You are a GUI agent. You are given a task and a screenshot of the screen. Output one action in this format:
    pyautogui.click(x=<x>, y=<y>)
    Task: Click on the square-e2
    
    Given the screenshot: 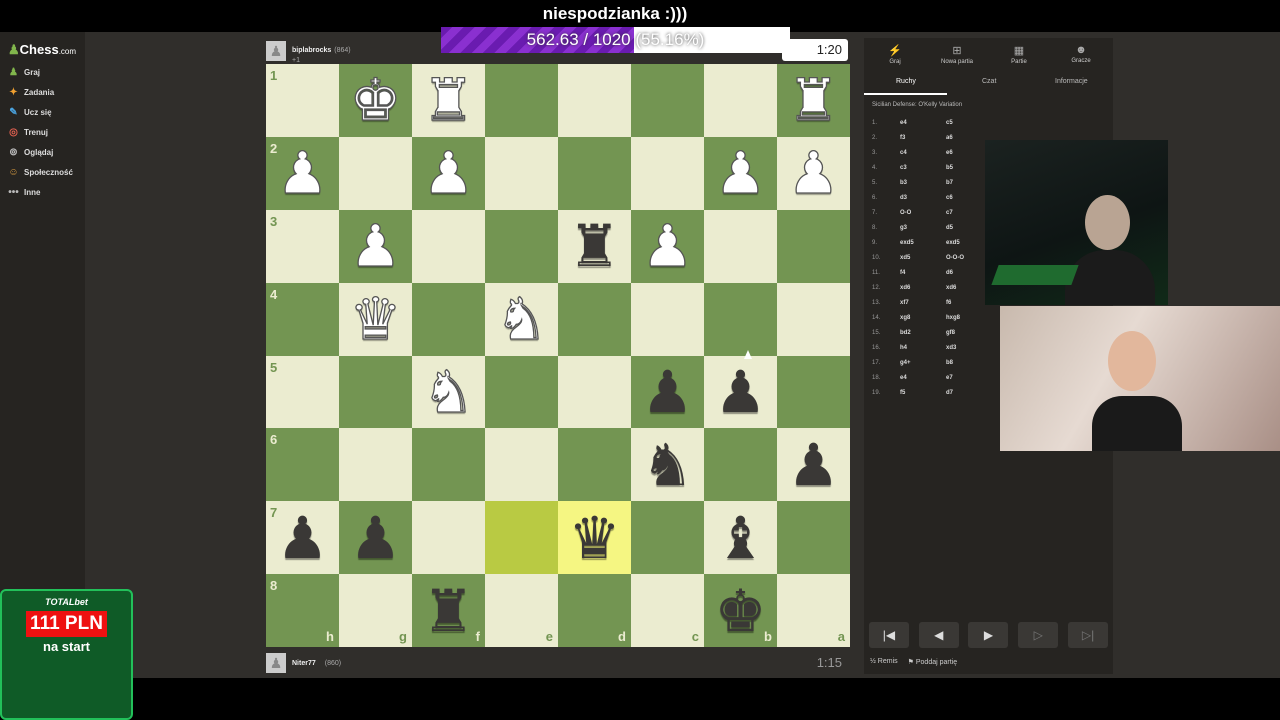 What is the action you would take?
    pyautogui.click(x=521, y=173)
    